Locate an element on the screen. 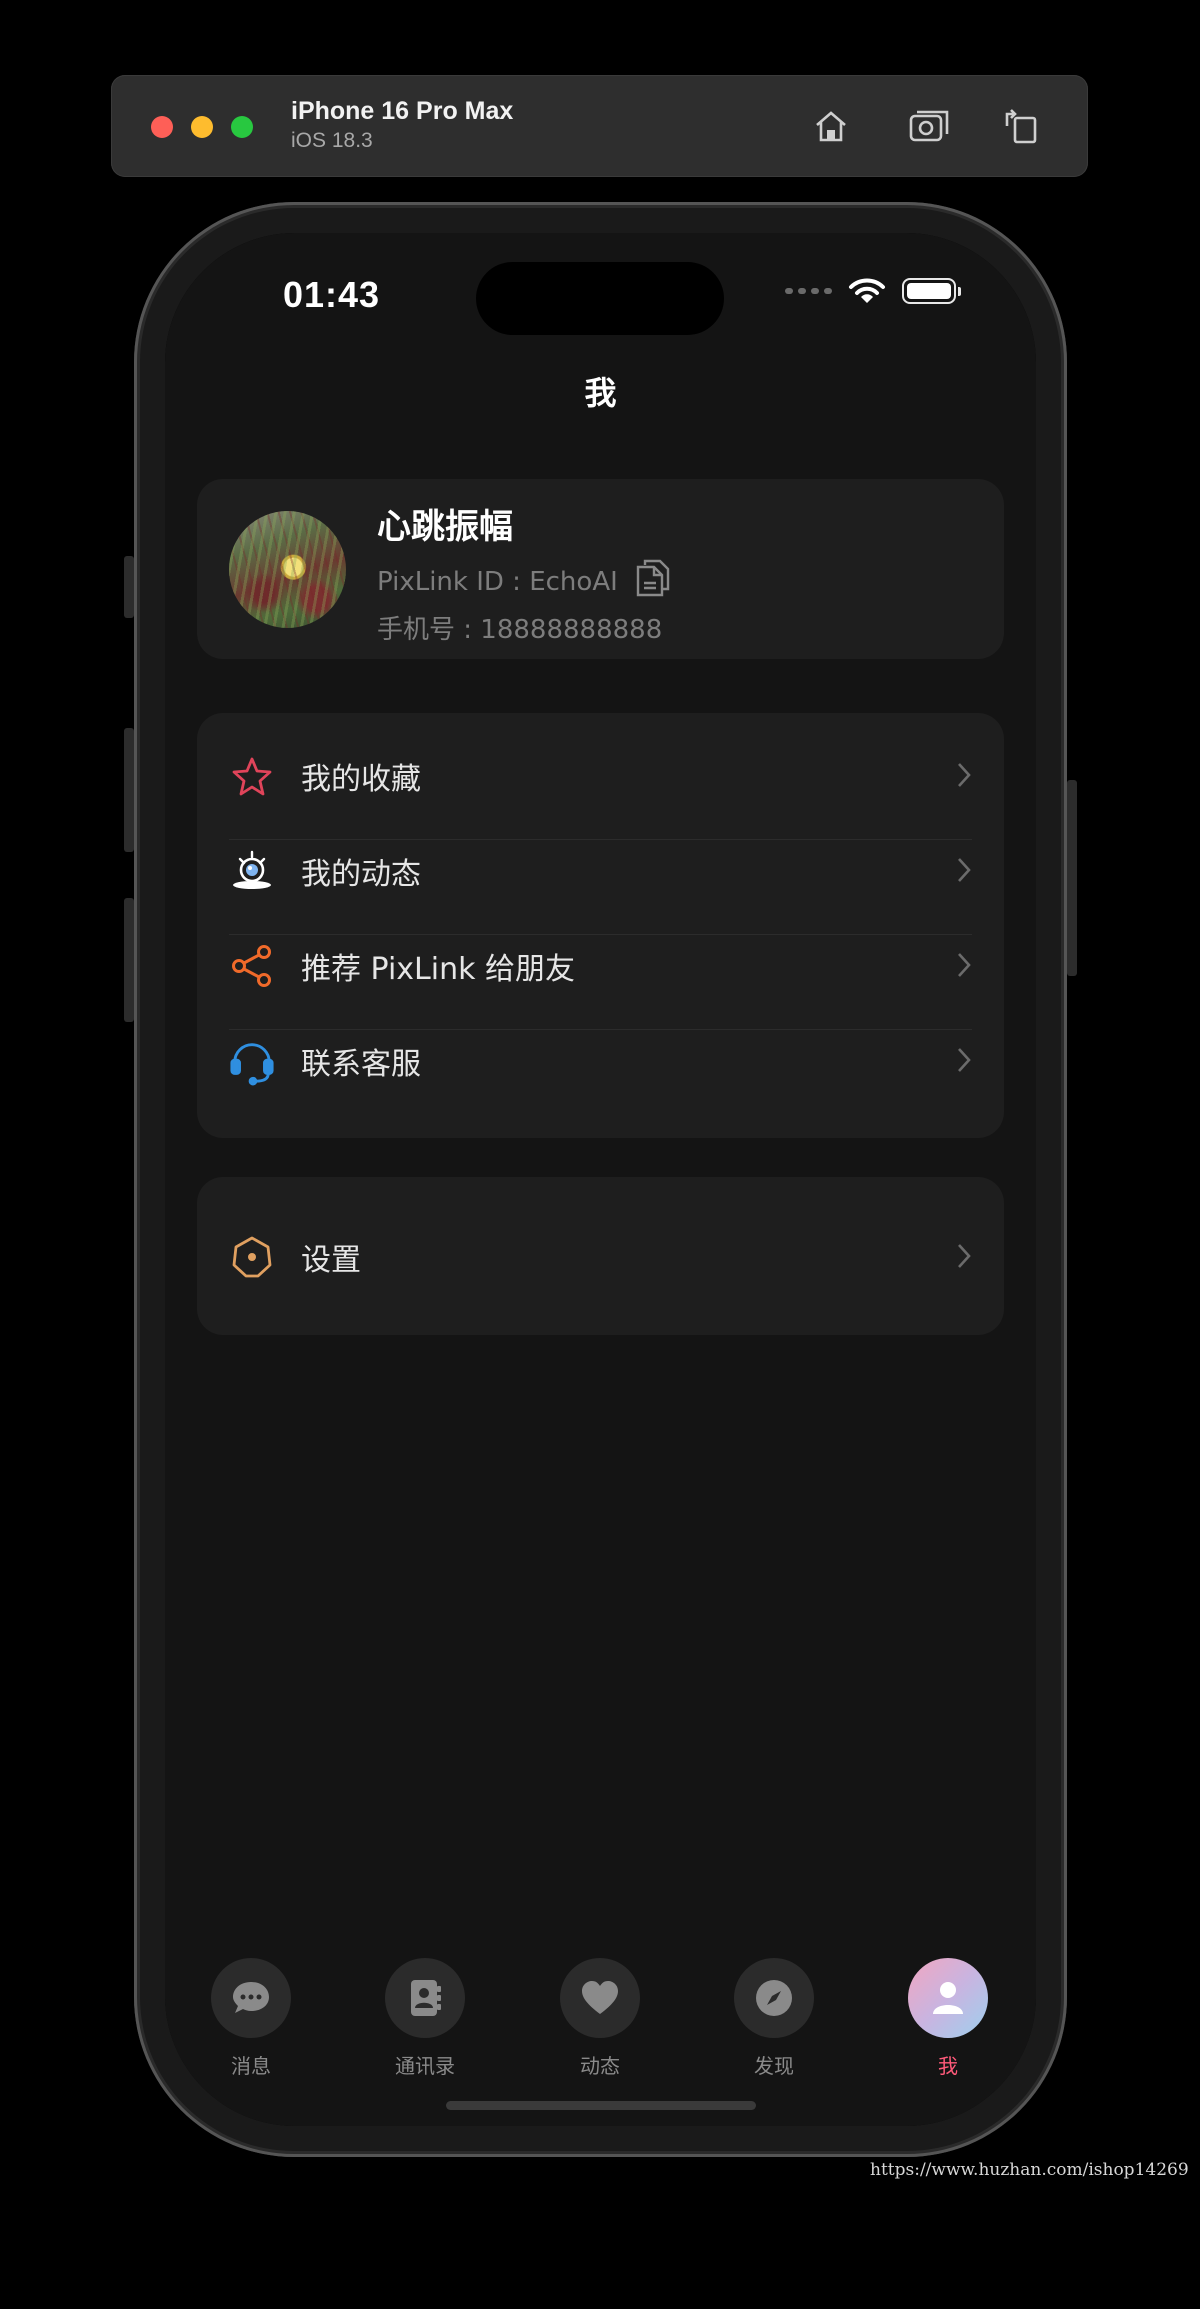 This screenshot has height=2309, width=1200. copy-id-button is located at coordinates (653, 581).